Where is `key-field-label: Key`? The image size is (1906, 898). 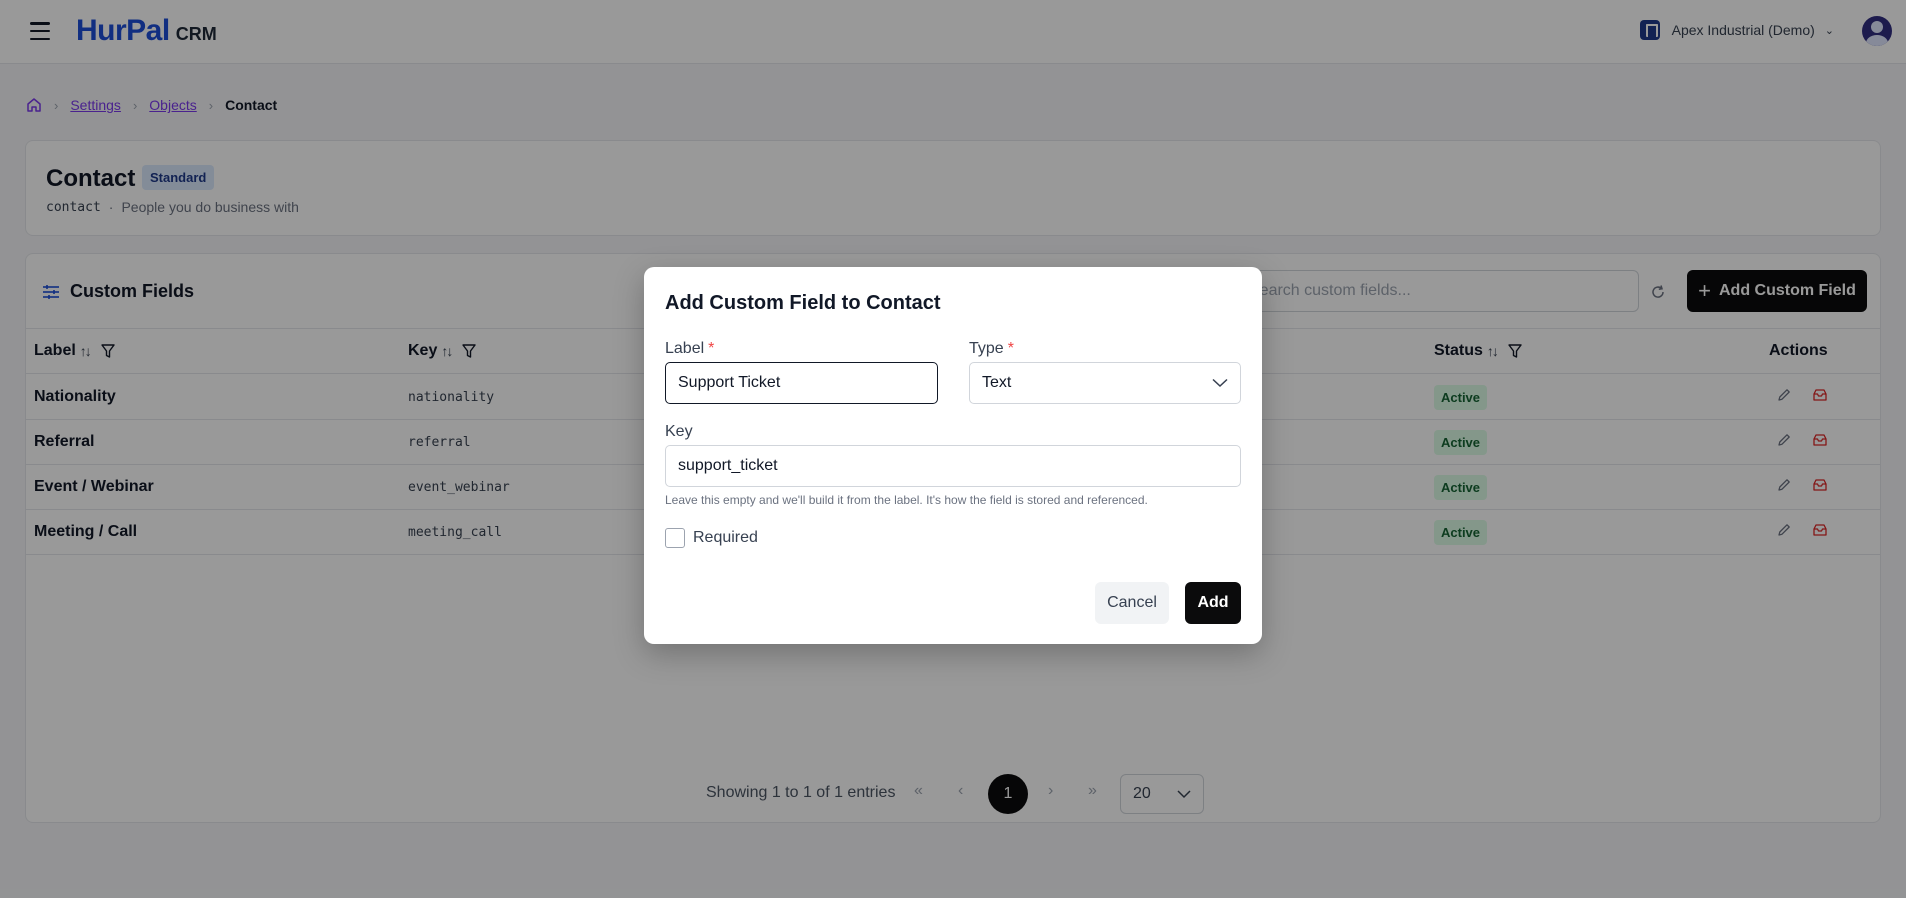
key-field-label: Key is located at coordinates (679, 431).